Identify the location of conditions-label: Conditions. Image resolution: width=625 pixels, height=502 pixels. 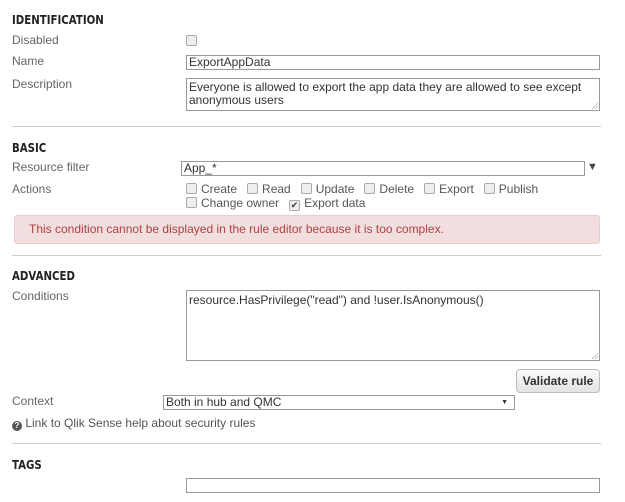
(40, 296).